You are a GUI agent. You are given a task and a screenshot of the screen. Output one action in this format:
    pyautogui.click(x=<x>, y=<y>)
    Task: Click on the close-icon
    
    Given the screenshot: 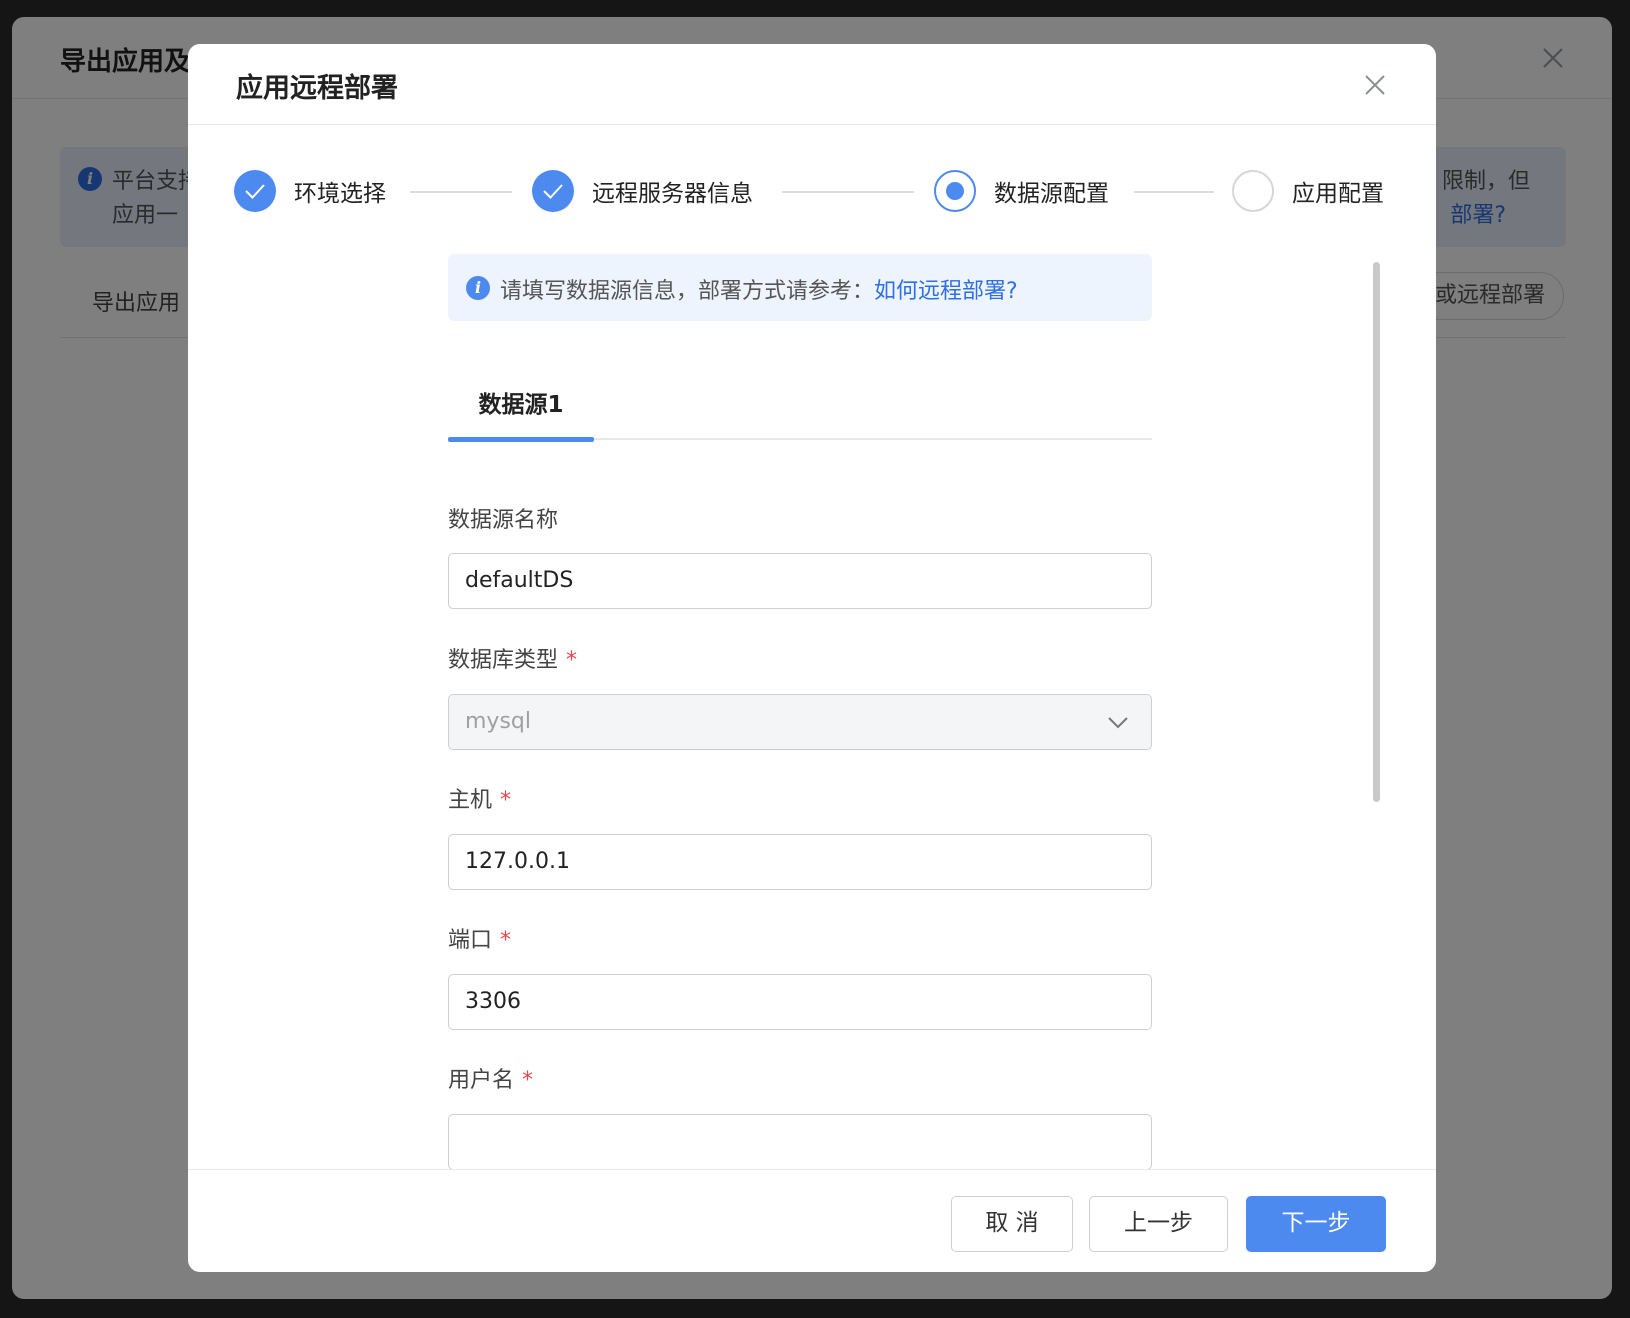 What is the action you would take?
    pyautogui.click(x=1375, y=85)
    